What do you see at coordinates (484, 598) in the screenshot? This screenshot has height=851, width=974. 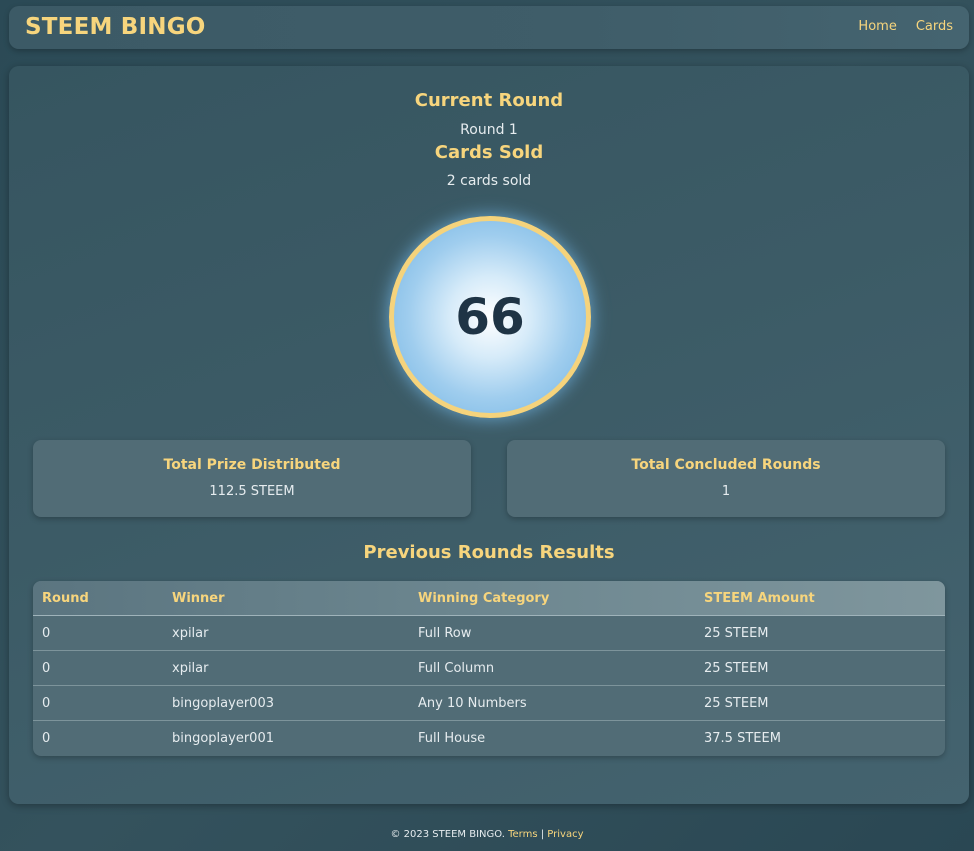 I see `column-header-category: Winning Category` at bounding box center [484, 598].